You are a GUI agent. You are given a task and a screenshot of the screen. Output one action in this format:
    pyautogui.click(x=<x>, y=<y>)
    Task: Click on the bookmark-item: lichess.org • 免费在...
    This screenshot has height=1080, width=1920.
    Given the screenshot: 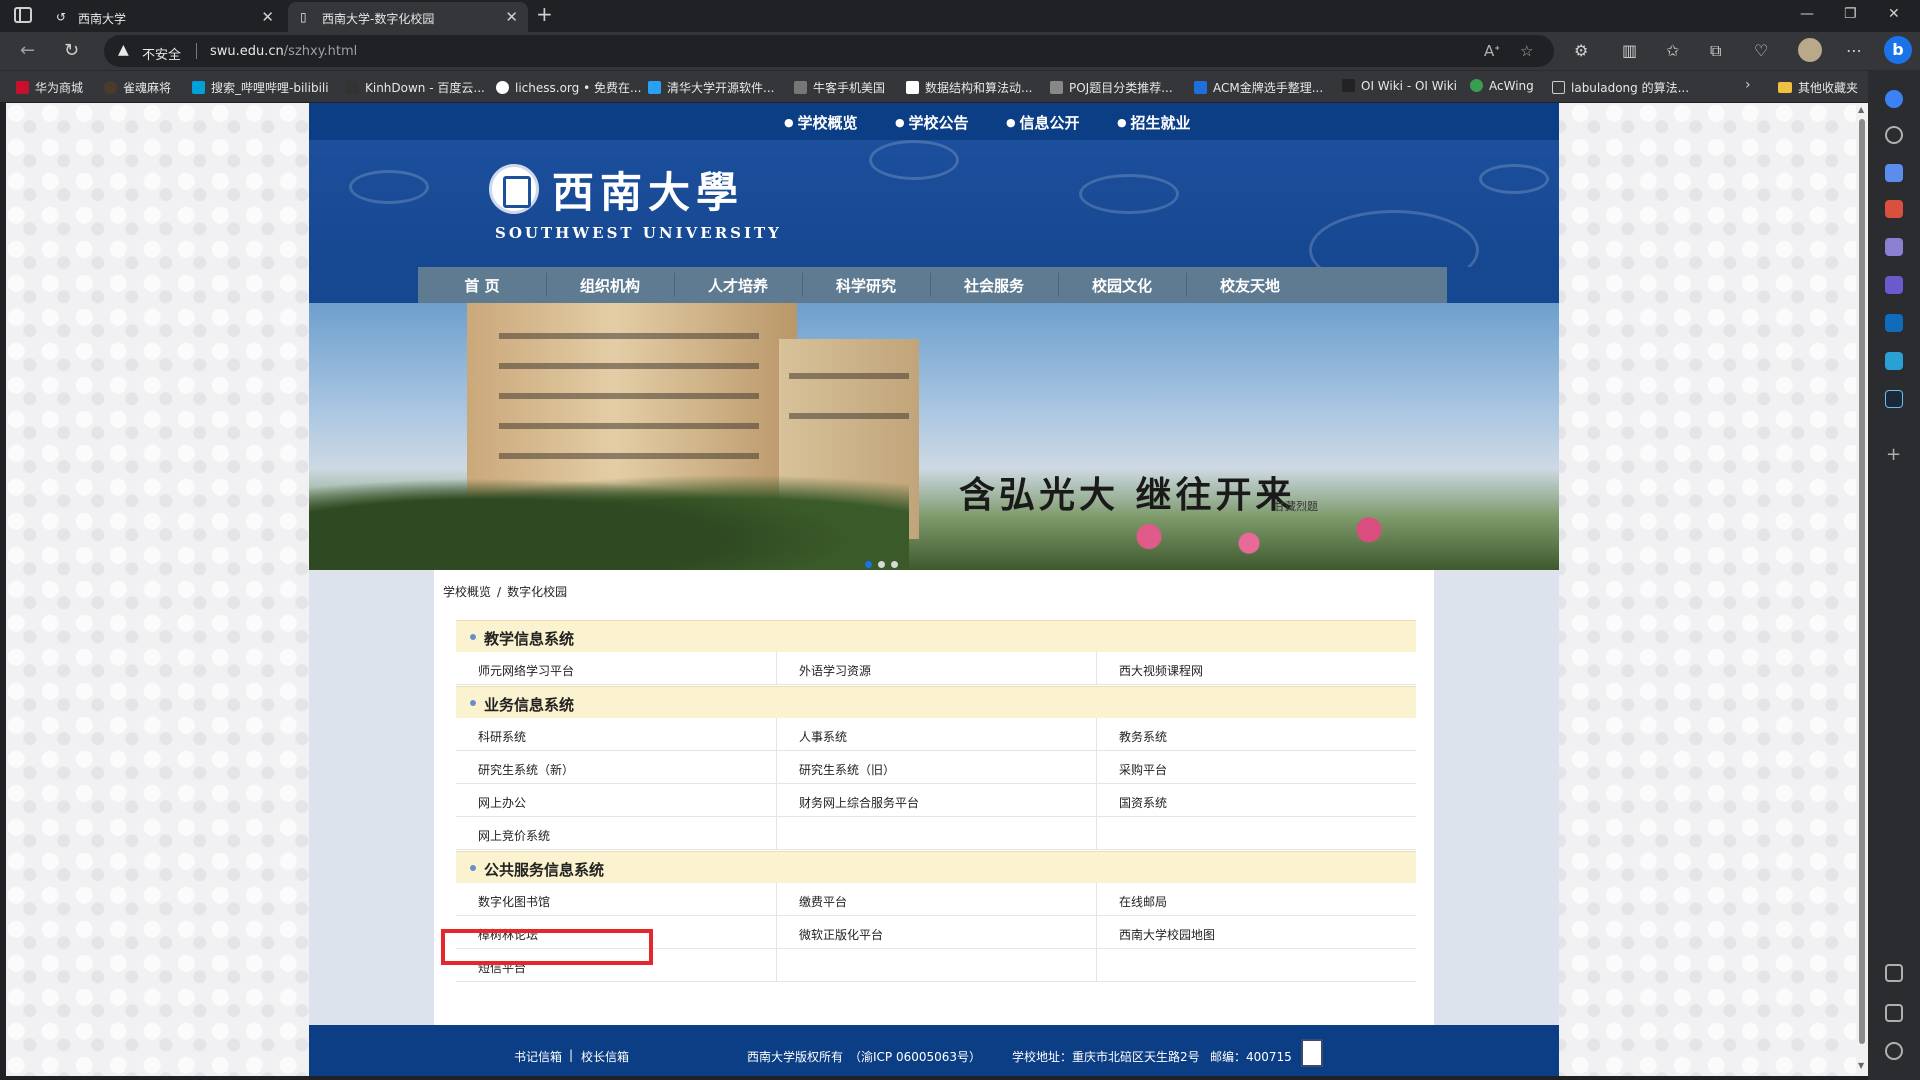 What is the action you would take?
    pyautogui.click(x=568, y=87)
    